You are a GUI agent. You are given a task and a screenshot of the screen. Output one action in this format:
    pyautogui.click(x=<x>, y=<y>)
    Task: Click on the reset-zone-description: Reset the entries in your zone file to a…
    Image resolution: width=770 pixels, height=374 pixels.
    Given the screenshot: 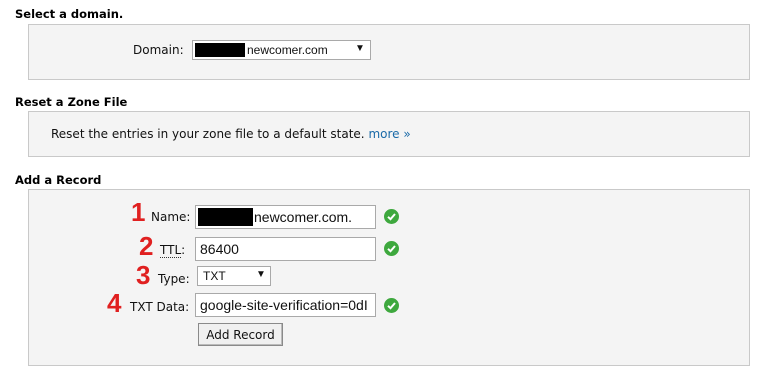 What is the action you would take?
    pyautogui.click(x=208, y=134)
    